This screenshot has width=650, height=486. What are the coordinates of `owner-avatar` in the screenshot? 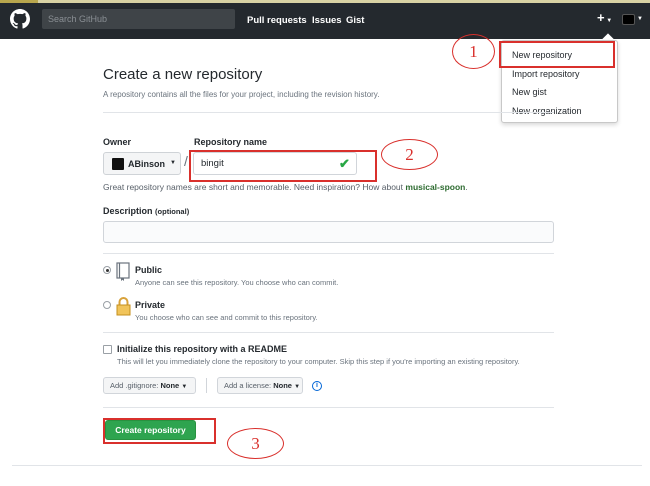 It's located at (118, 164).